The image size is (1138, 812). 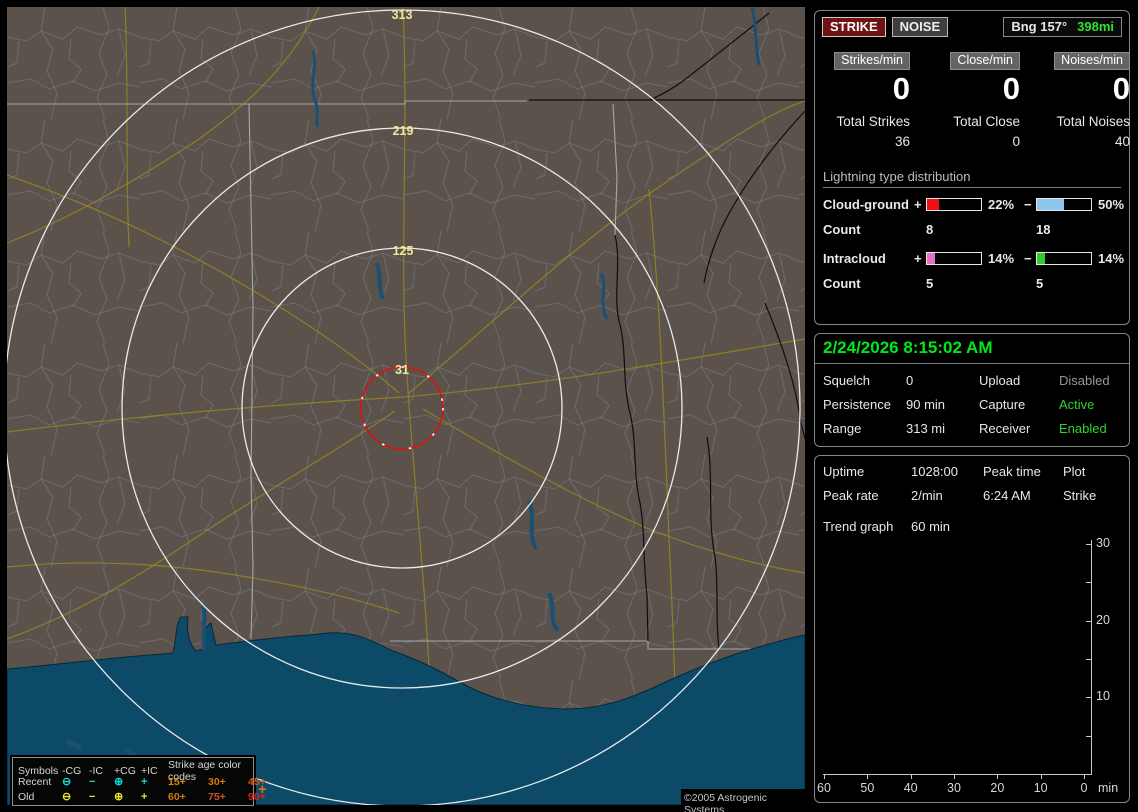 I want to click on persistence-label: Persistence, so click(x=857, y=404).